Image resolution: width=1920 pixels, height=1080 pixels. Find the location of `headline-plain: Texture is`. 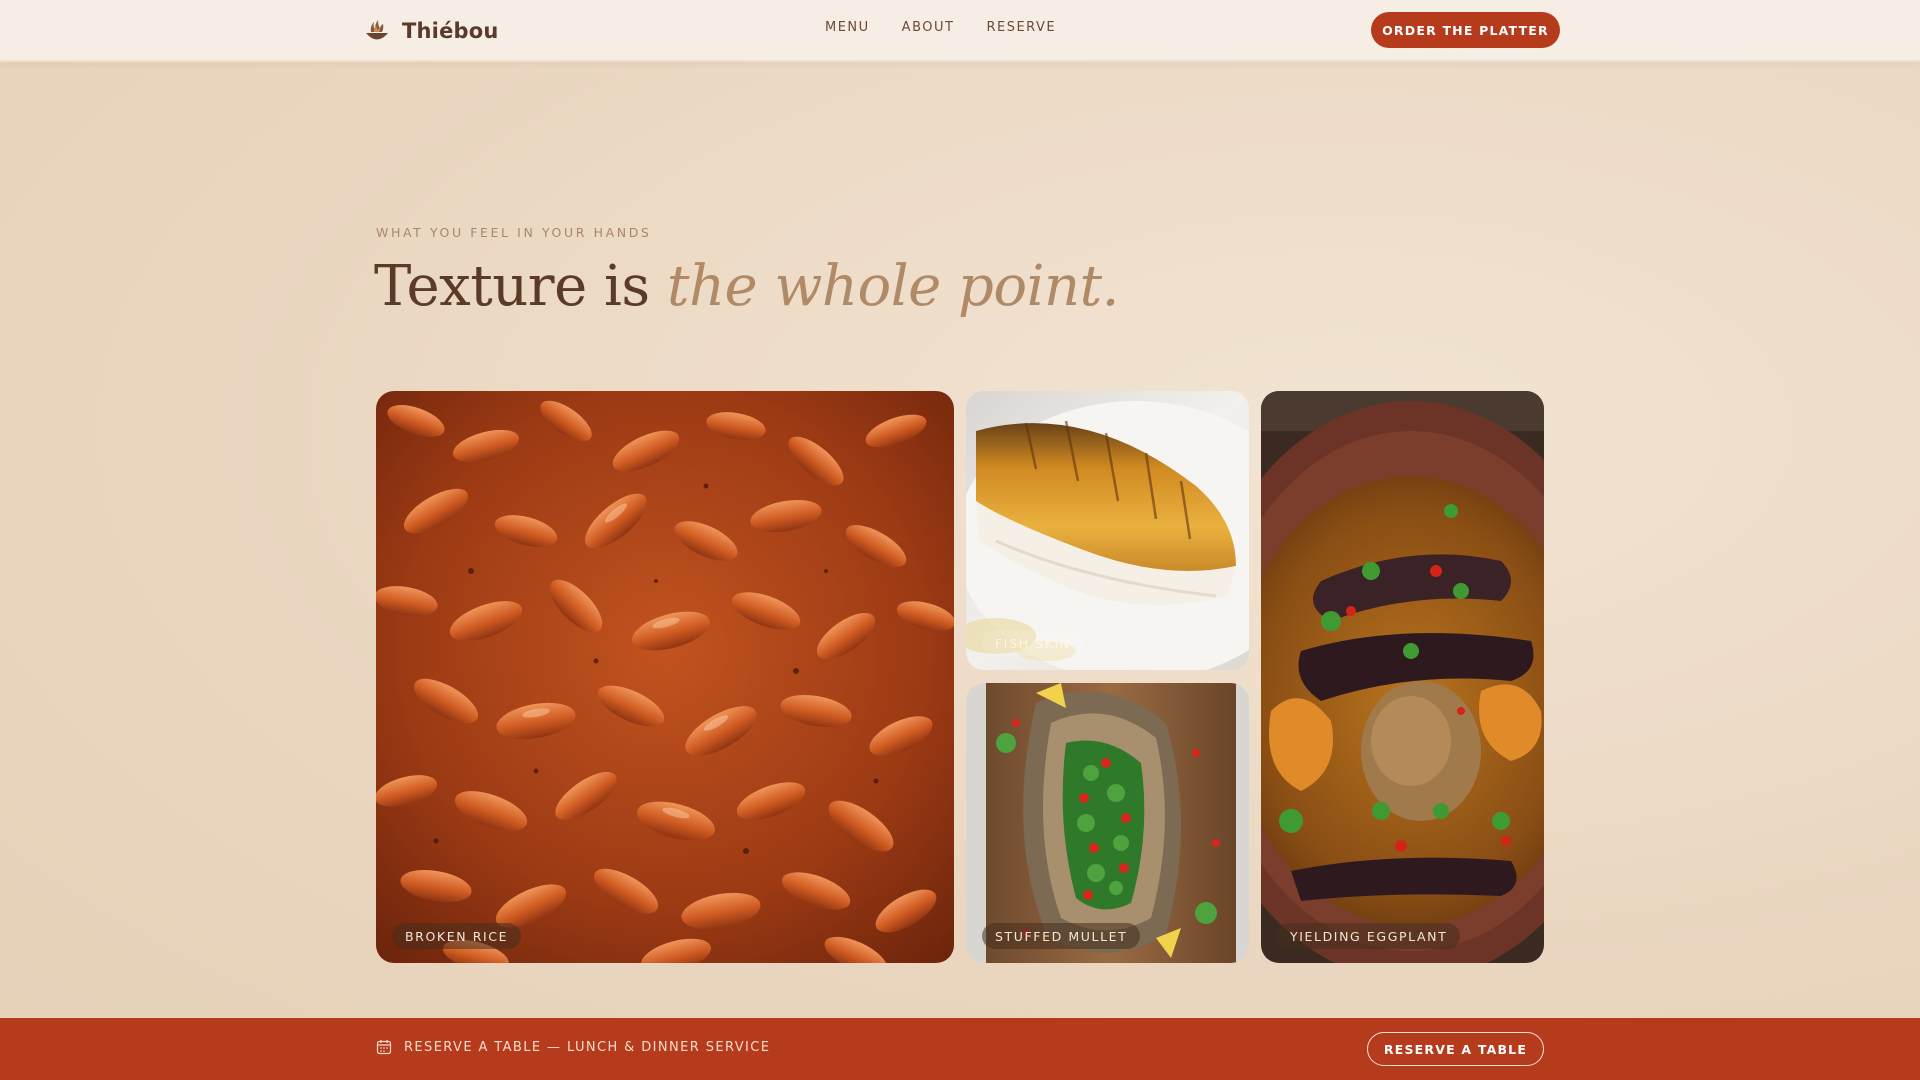

headline-plain: Texture is is located at coordinates (520, 286).